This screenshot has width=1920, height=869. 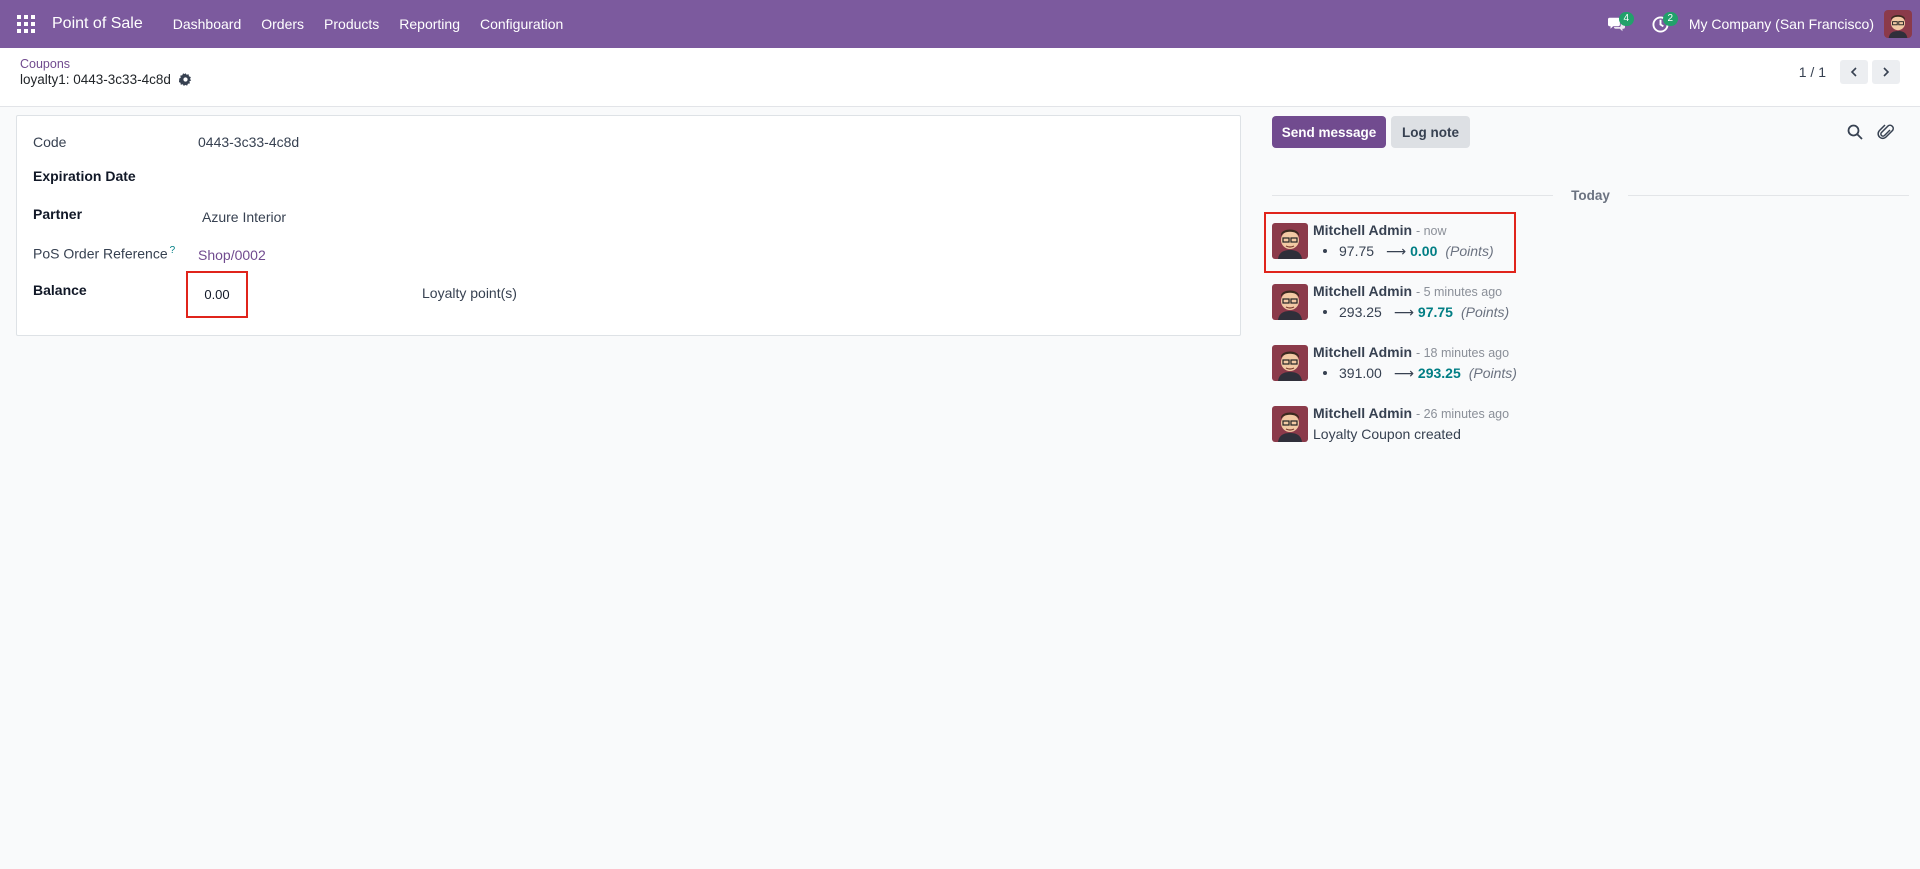 What do you see at coordinates (351, 24) in the screenshot?
I see `menu-products: Products` at bounding box center [351, 24].